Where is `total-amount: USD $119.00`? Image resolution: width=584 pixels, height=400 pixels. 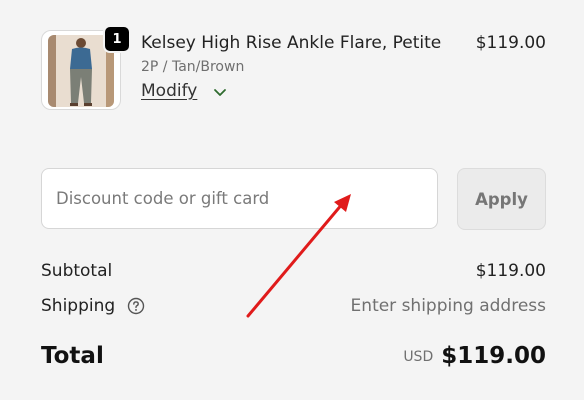 total-amount: USD $119.00 is located at coordinates (474, 356).